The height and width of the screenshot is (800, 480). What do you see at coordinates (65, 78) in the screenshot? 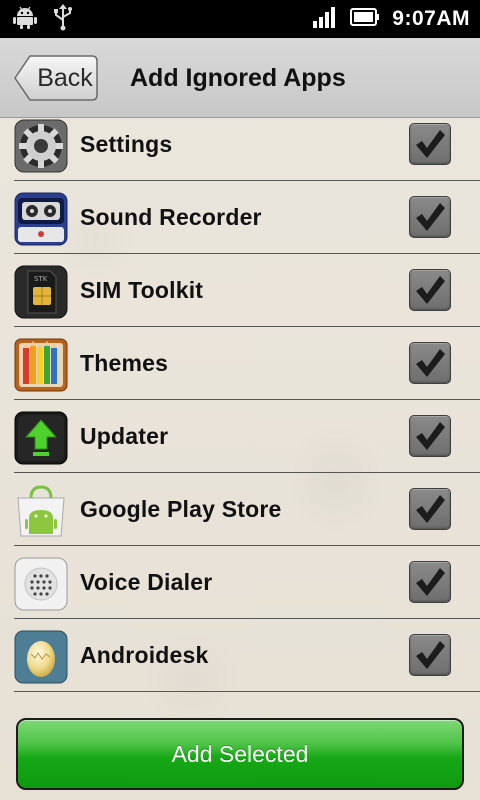
I see `back-button-label: Back` at bounding box center [65, 78].